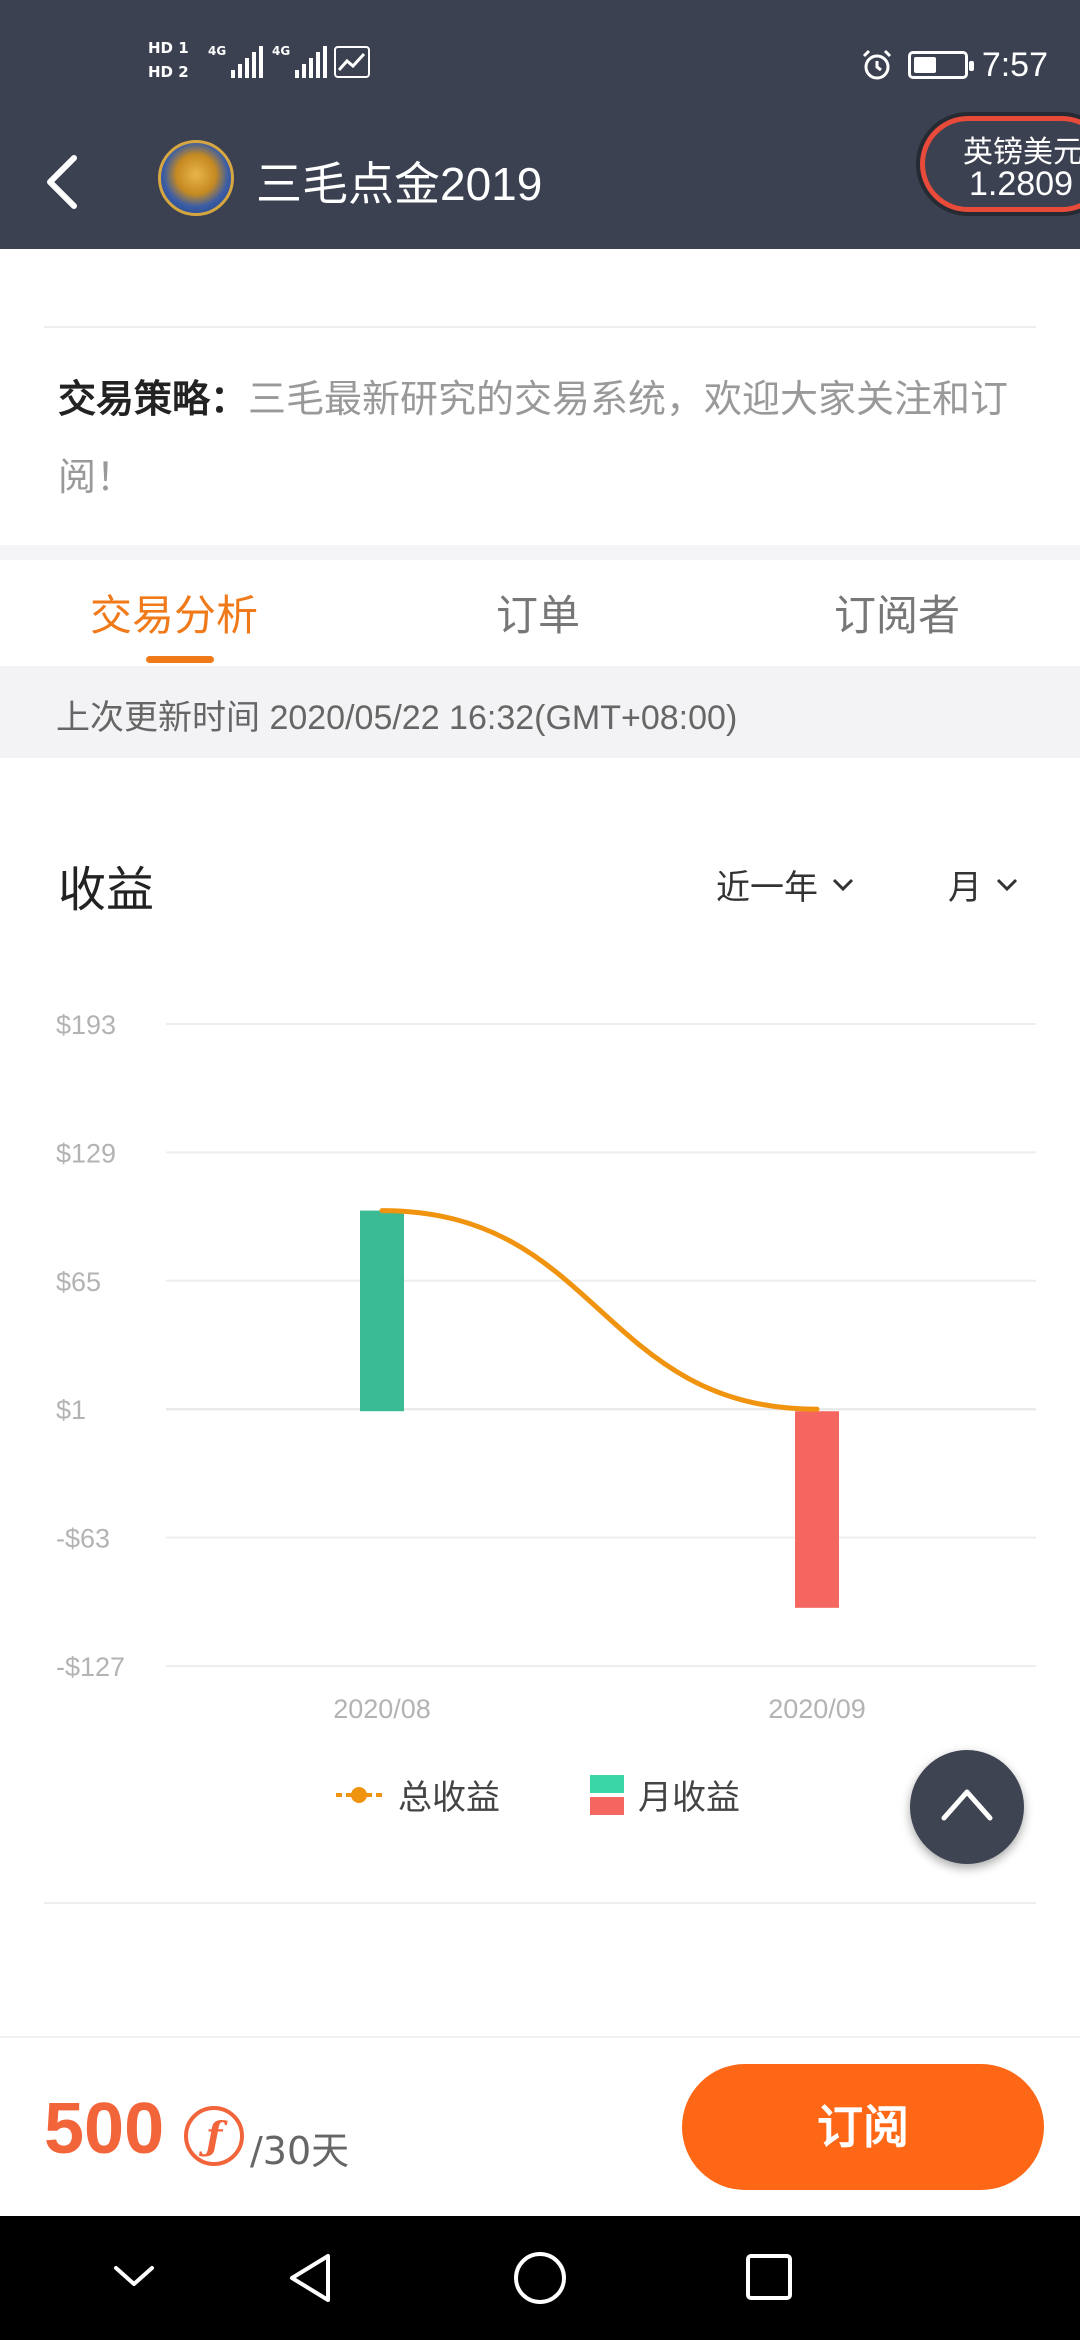 The width and height of the screenshot is (1080, 2340). I want to click on strategy-text: 交易策略：三毛最新研究的交易系统，欢迎大家关注和订阅！, so click(548, 438).